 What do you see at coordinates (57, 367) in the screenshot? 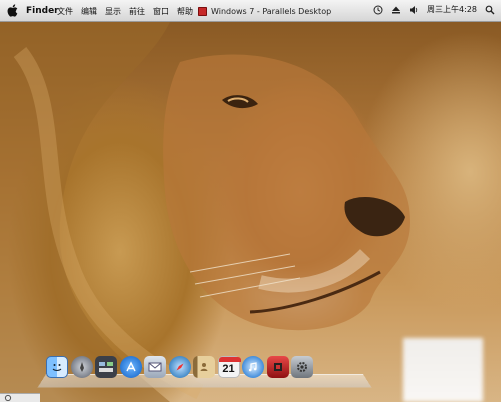
I see `dock-finder-icon` at bounding box center [57, 367].